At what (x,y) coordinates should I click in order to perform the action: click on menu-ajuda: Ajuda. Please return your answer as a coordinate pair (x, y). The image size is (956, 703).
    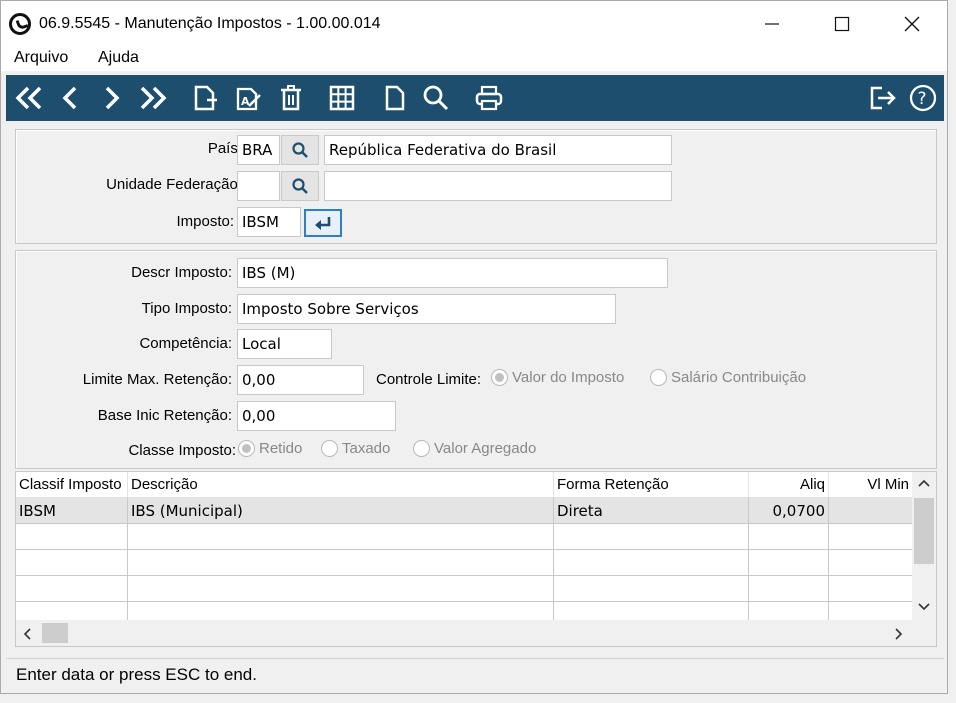
    Looking at the image, I should click on (118, 58).